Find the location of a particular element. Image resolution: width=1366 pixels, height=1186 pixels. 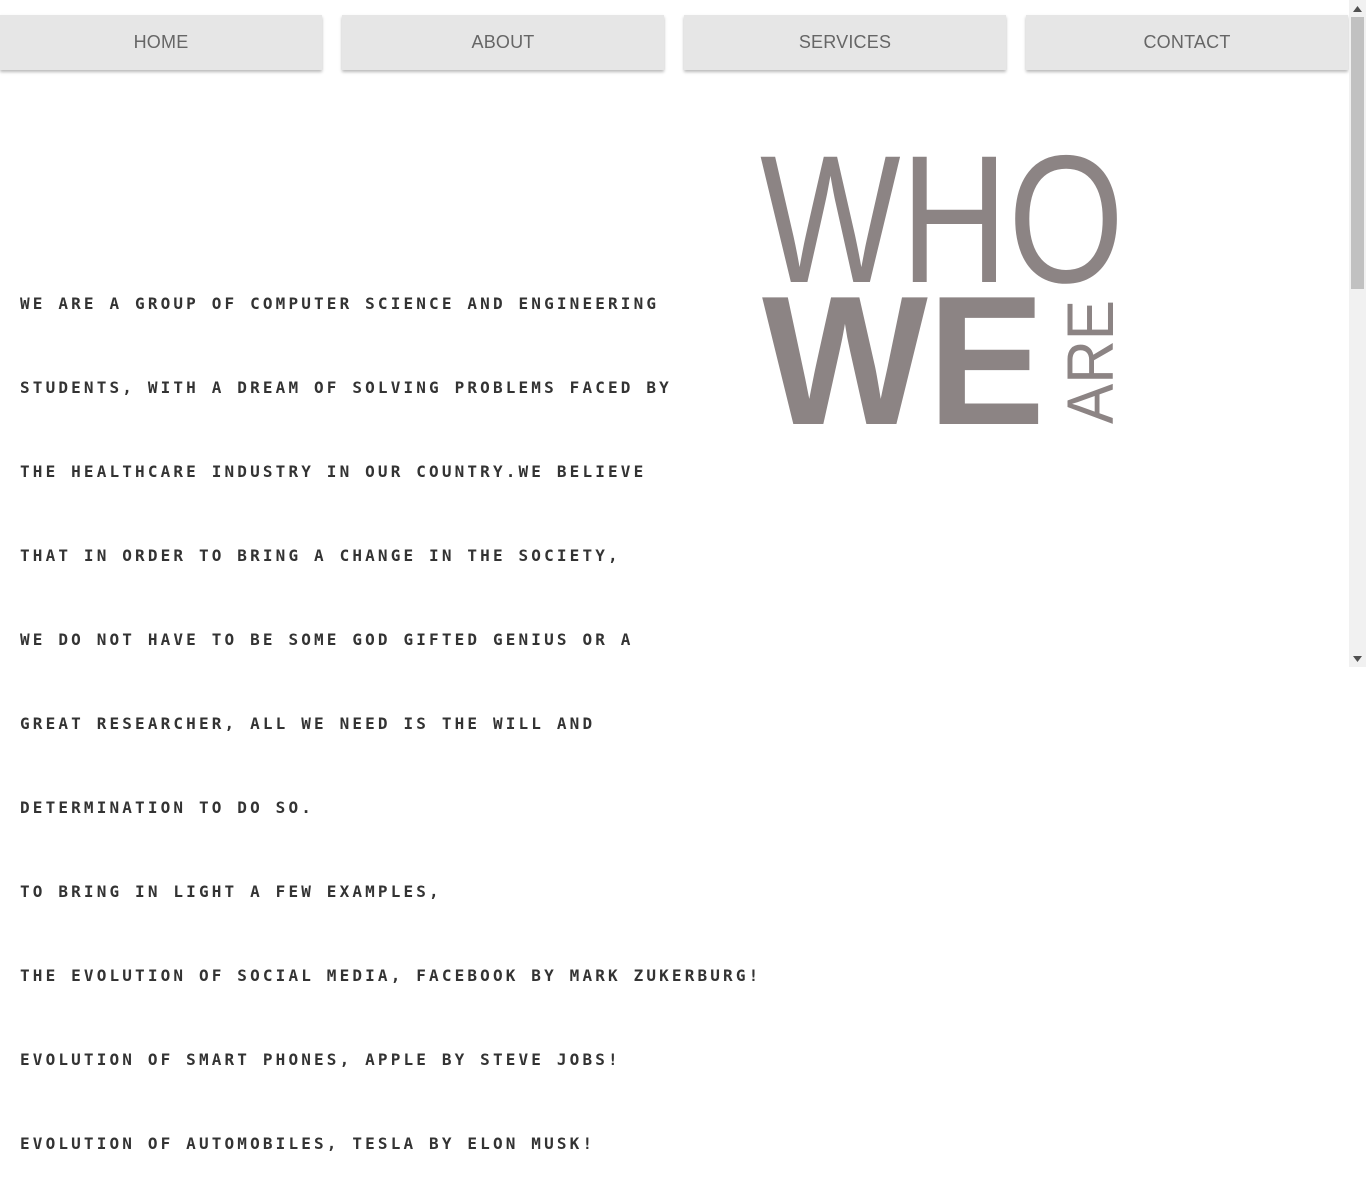

about-line: DETERMINATION TO DO SO. is located at coordinates (167, 807).